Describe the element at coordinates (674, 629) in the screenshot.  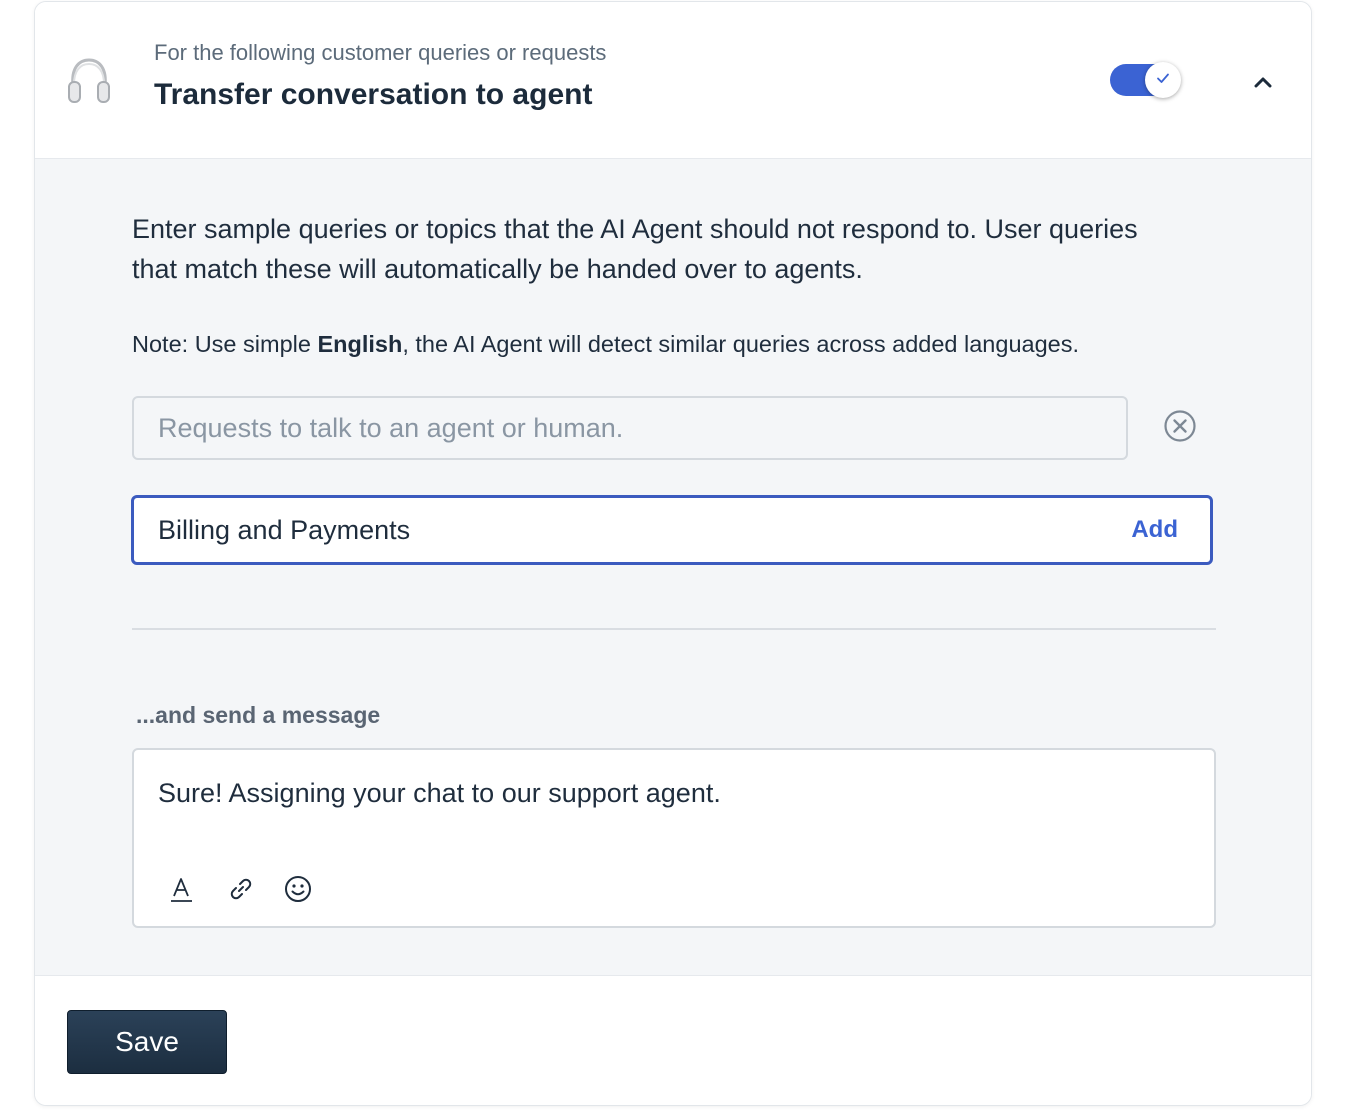
I see `section-divider` at that location.